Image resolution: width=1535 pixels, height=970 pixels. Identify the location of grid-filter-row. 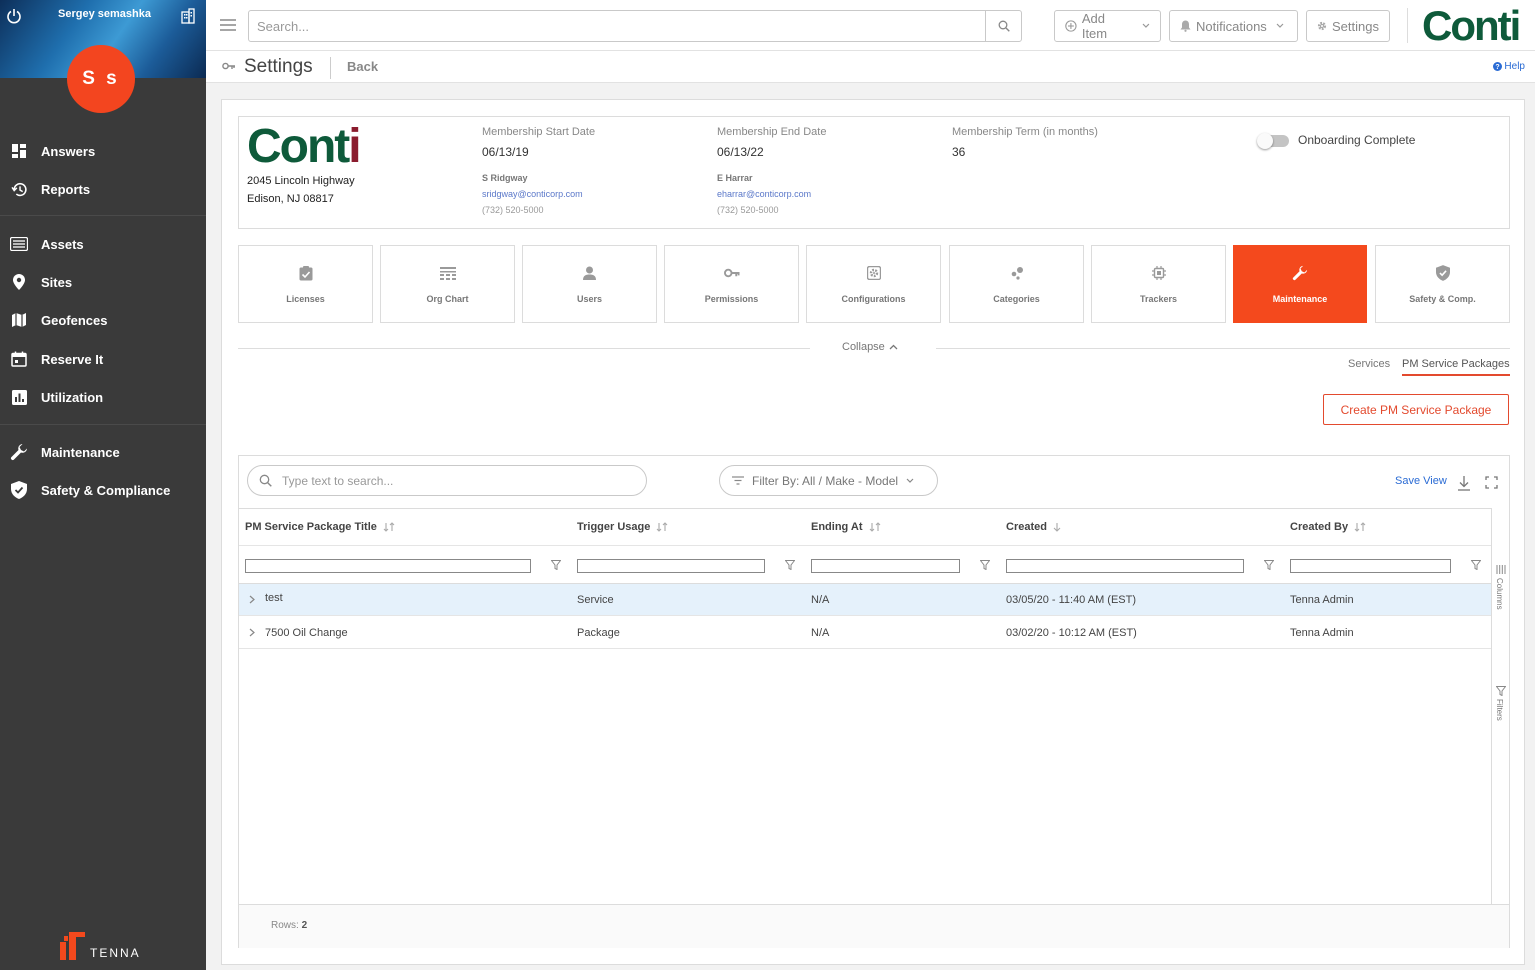
(865, 565).